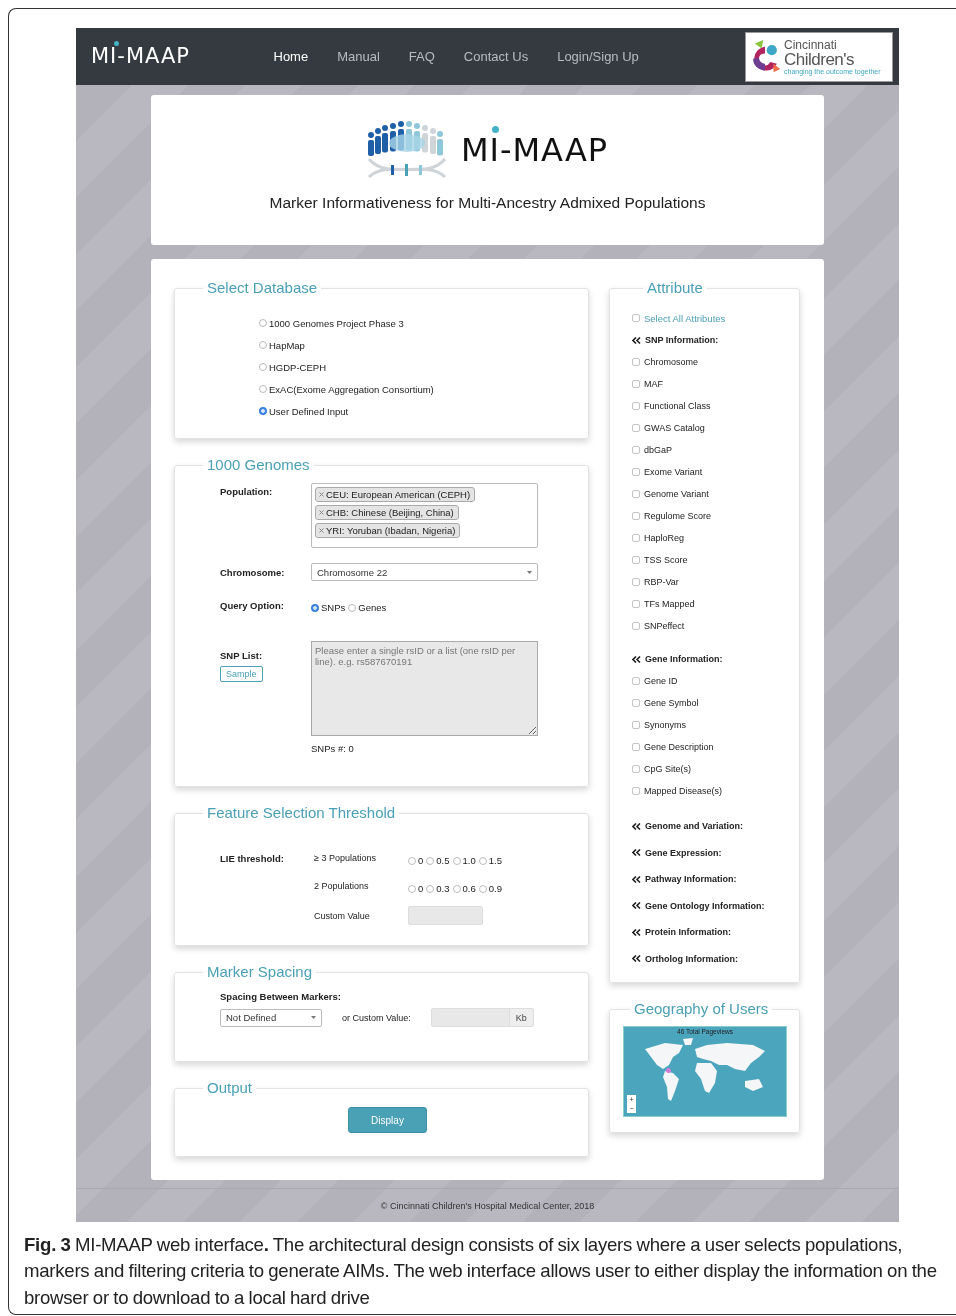 This screenshot has width=956, height=1316. I want to click on option-label: User Defined Input, so click(309, 411).